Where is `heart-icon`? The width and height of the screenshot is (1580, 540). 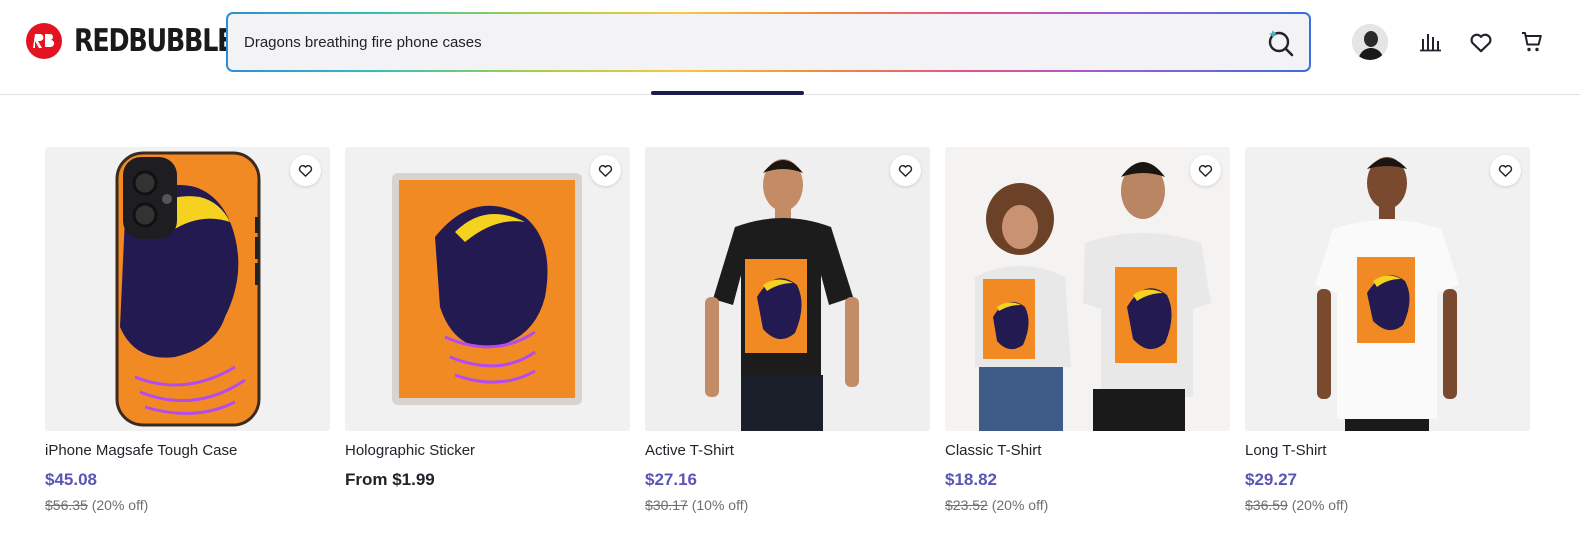 heart-icon is located at coordinates (1481, 42).